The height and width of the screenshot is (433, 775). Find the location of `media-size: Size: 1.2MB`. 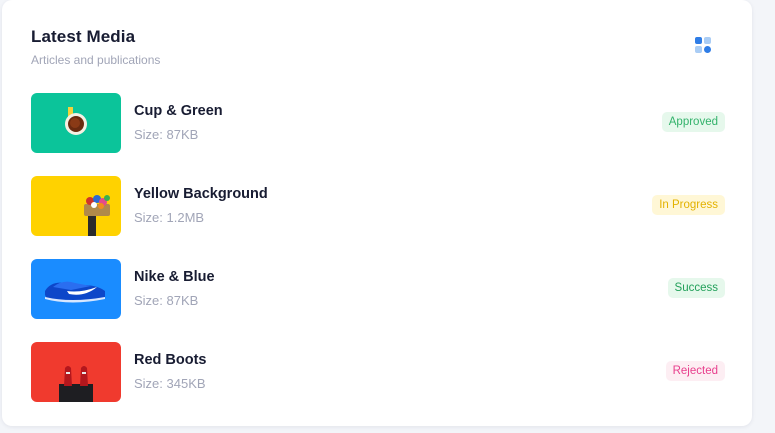

media-size: Size: 1.2MB is located at coordinates (169, 217).